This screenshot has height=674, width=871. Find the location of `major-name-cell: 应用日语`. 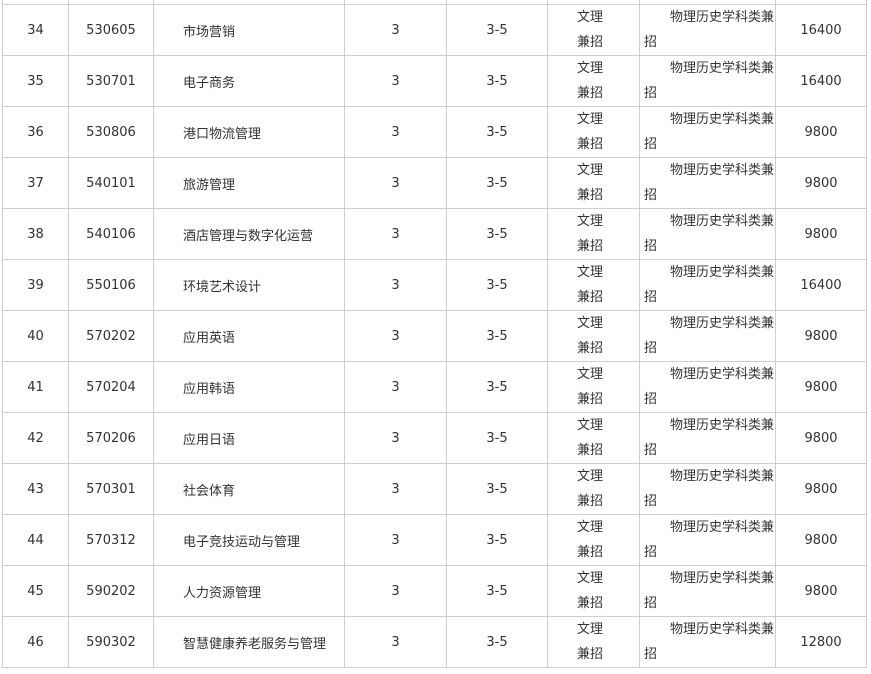

major-name-cell: 应用日语 is located at coordinates (249, 438).